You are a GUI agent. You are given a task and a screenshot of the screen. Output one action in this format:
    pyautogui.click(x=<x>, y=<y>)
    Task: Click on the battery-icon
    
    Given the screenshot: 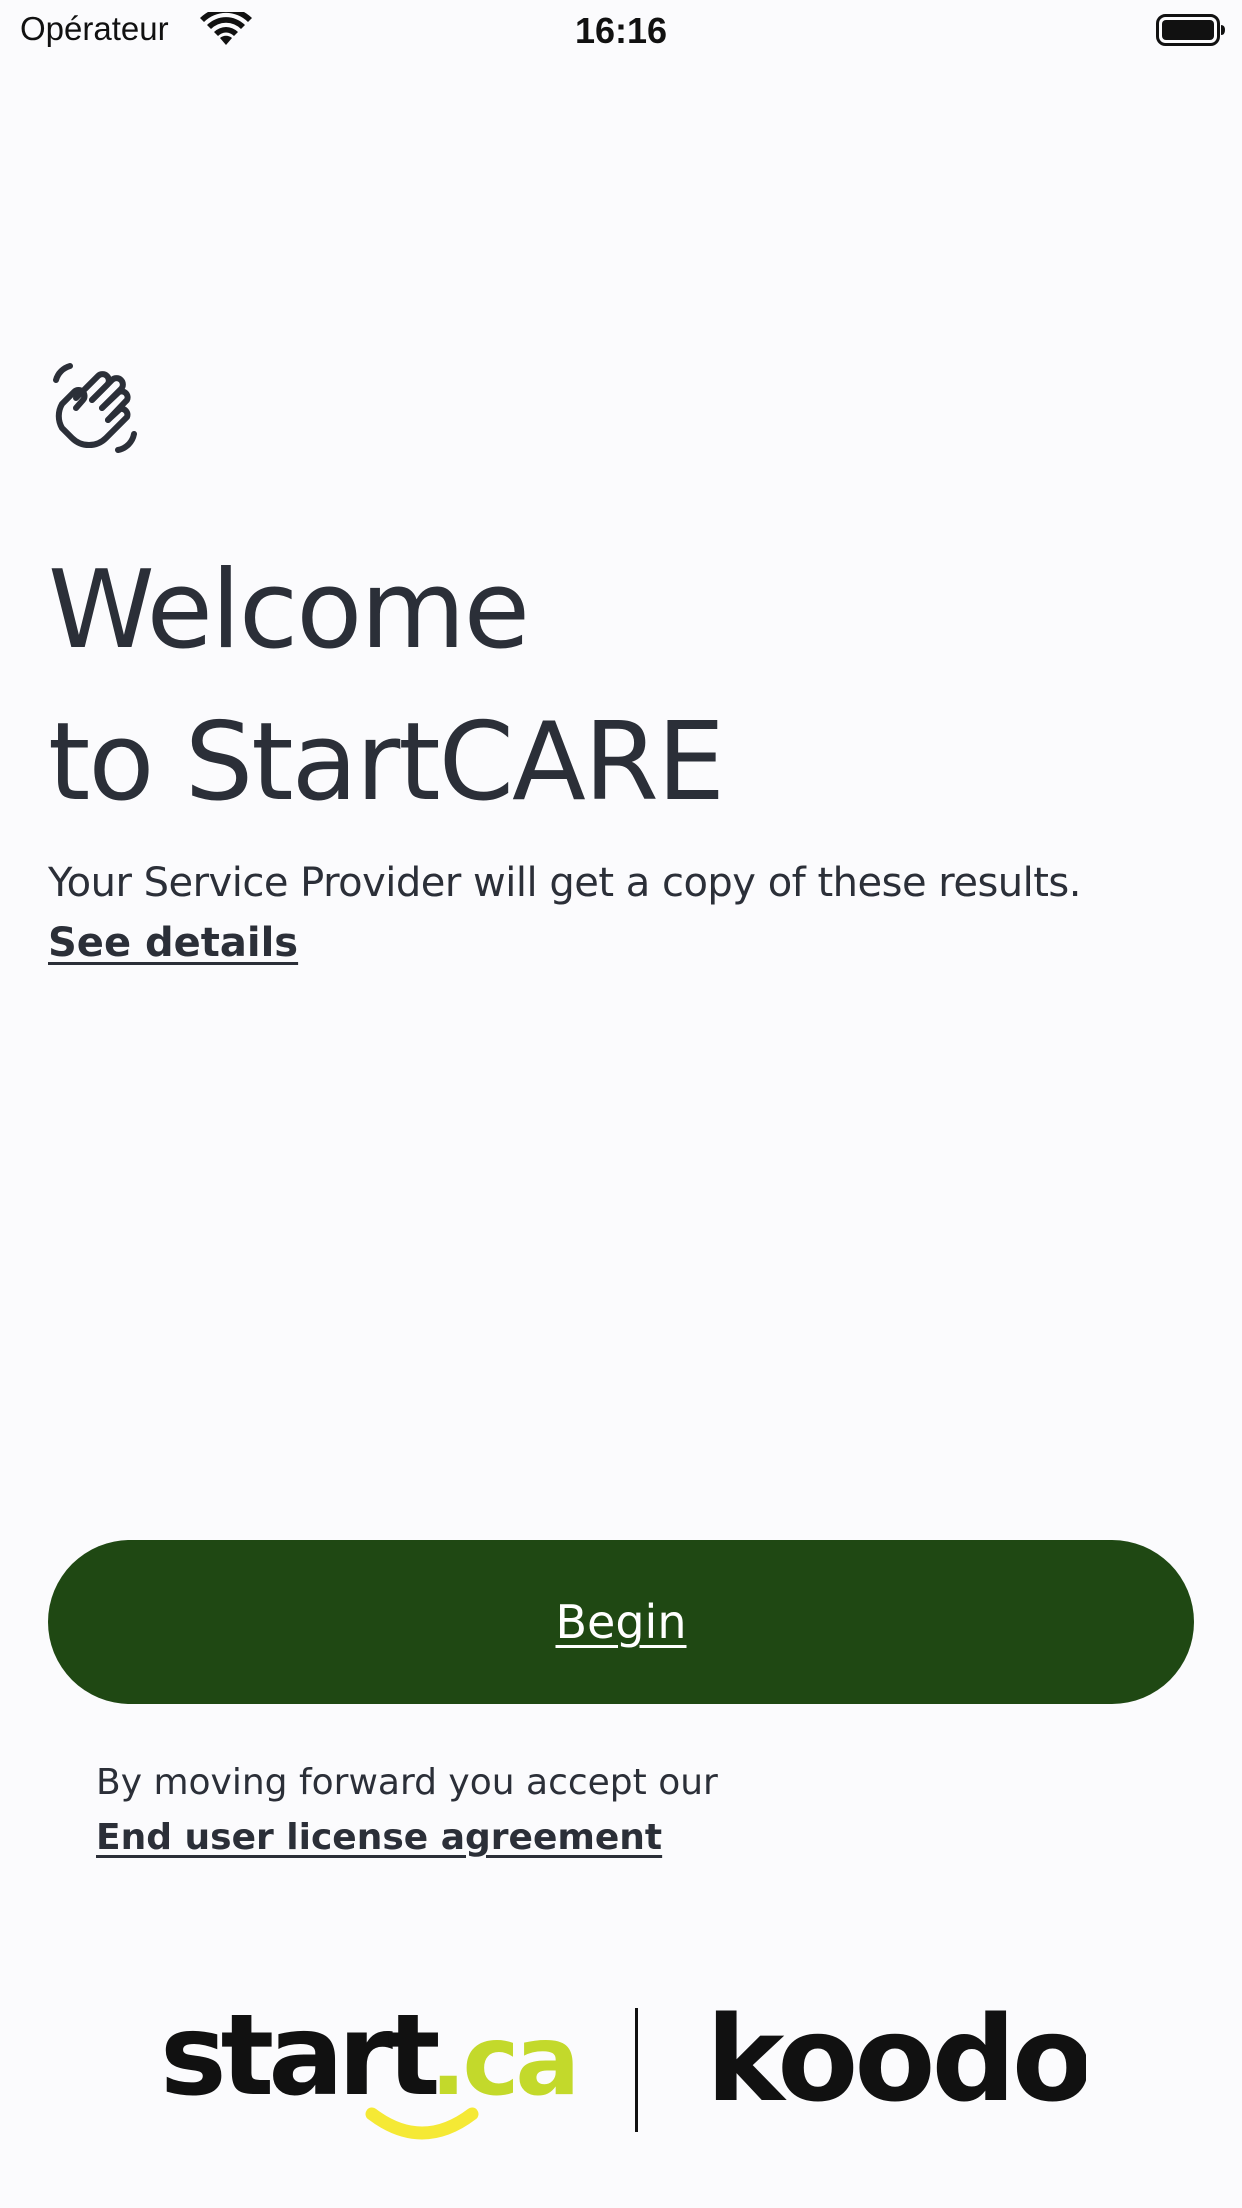 What is the action you would take?
    pyautogui.click(x=1190, y=30)
    